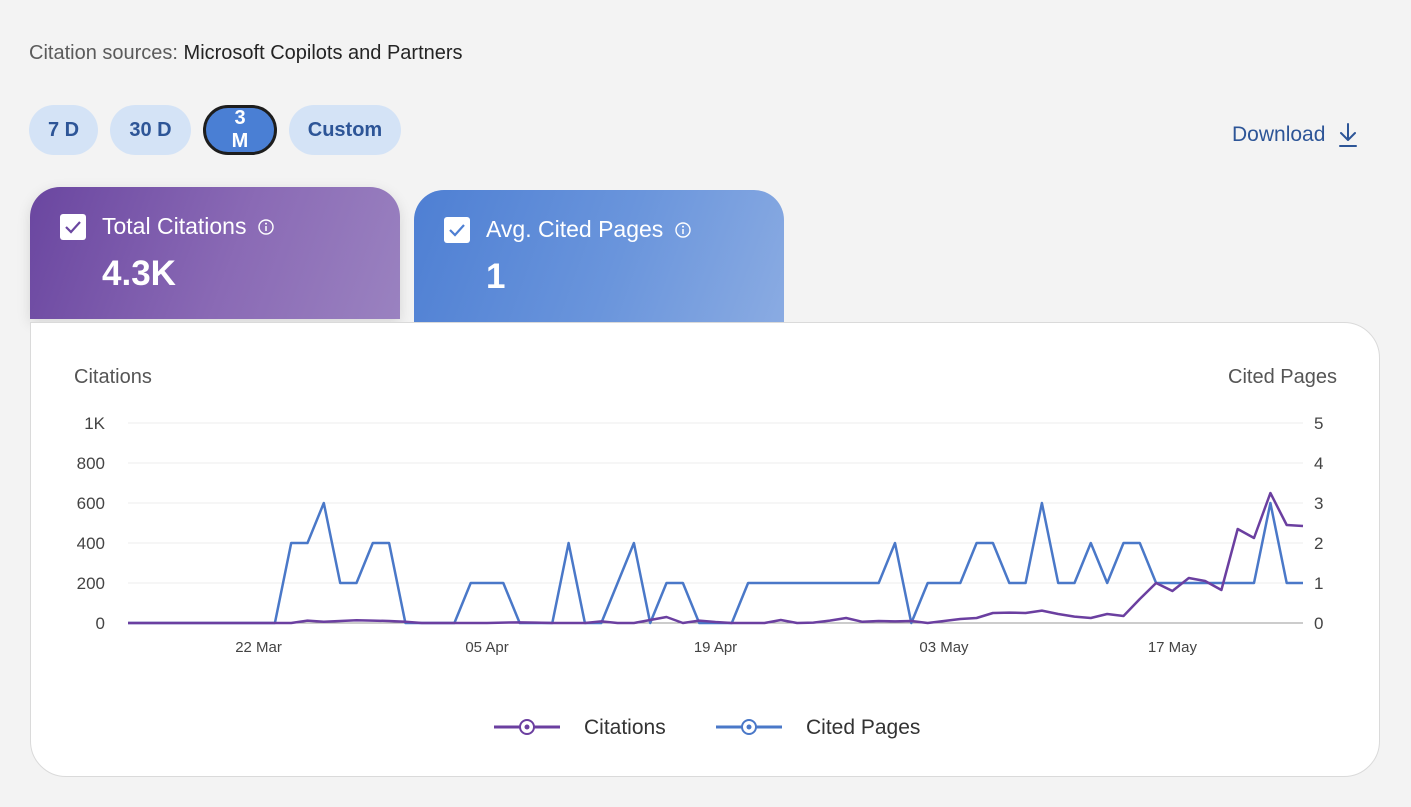 This screenshot has width=1411, height=807. I want to click on avg-cited-pages-card: Avg. Cited Pages 1, so click(599, 256).